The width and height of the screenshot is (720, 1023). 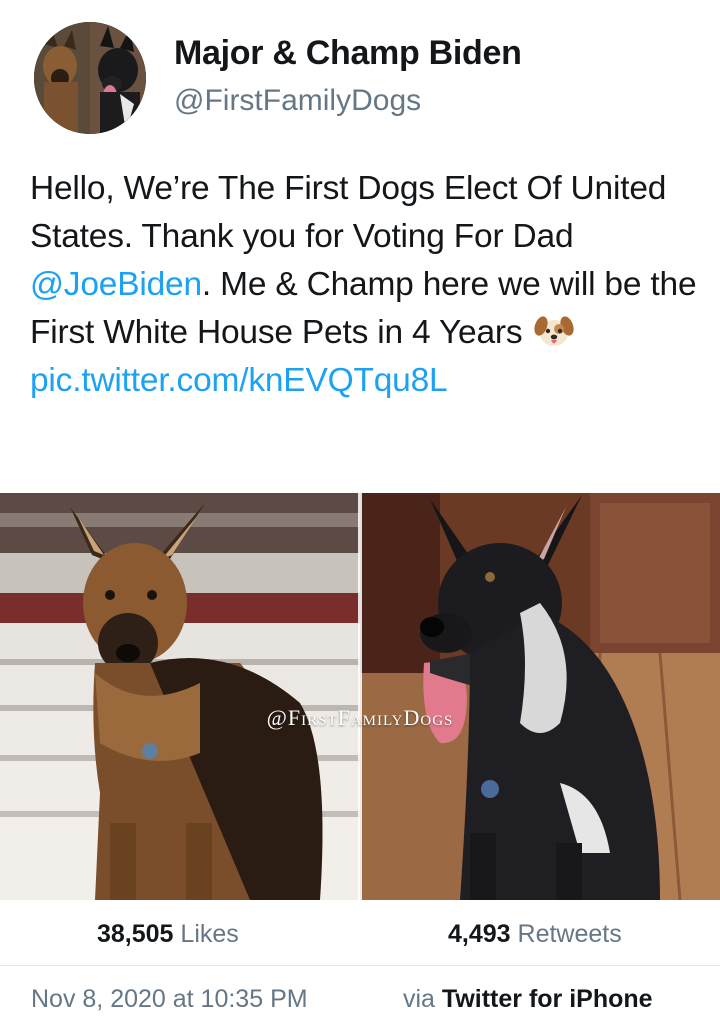 What do you see at coordinates (90, 78) in the screenshot?
I see `avatar` at bounding box center [90, 78].